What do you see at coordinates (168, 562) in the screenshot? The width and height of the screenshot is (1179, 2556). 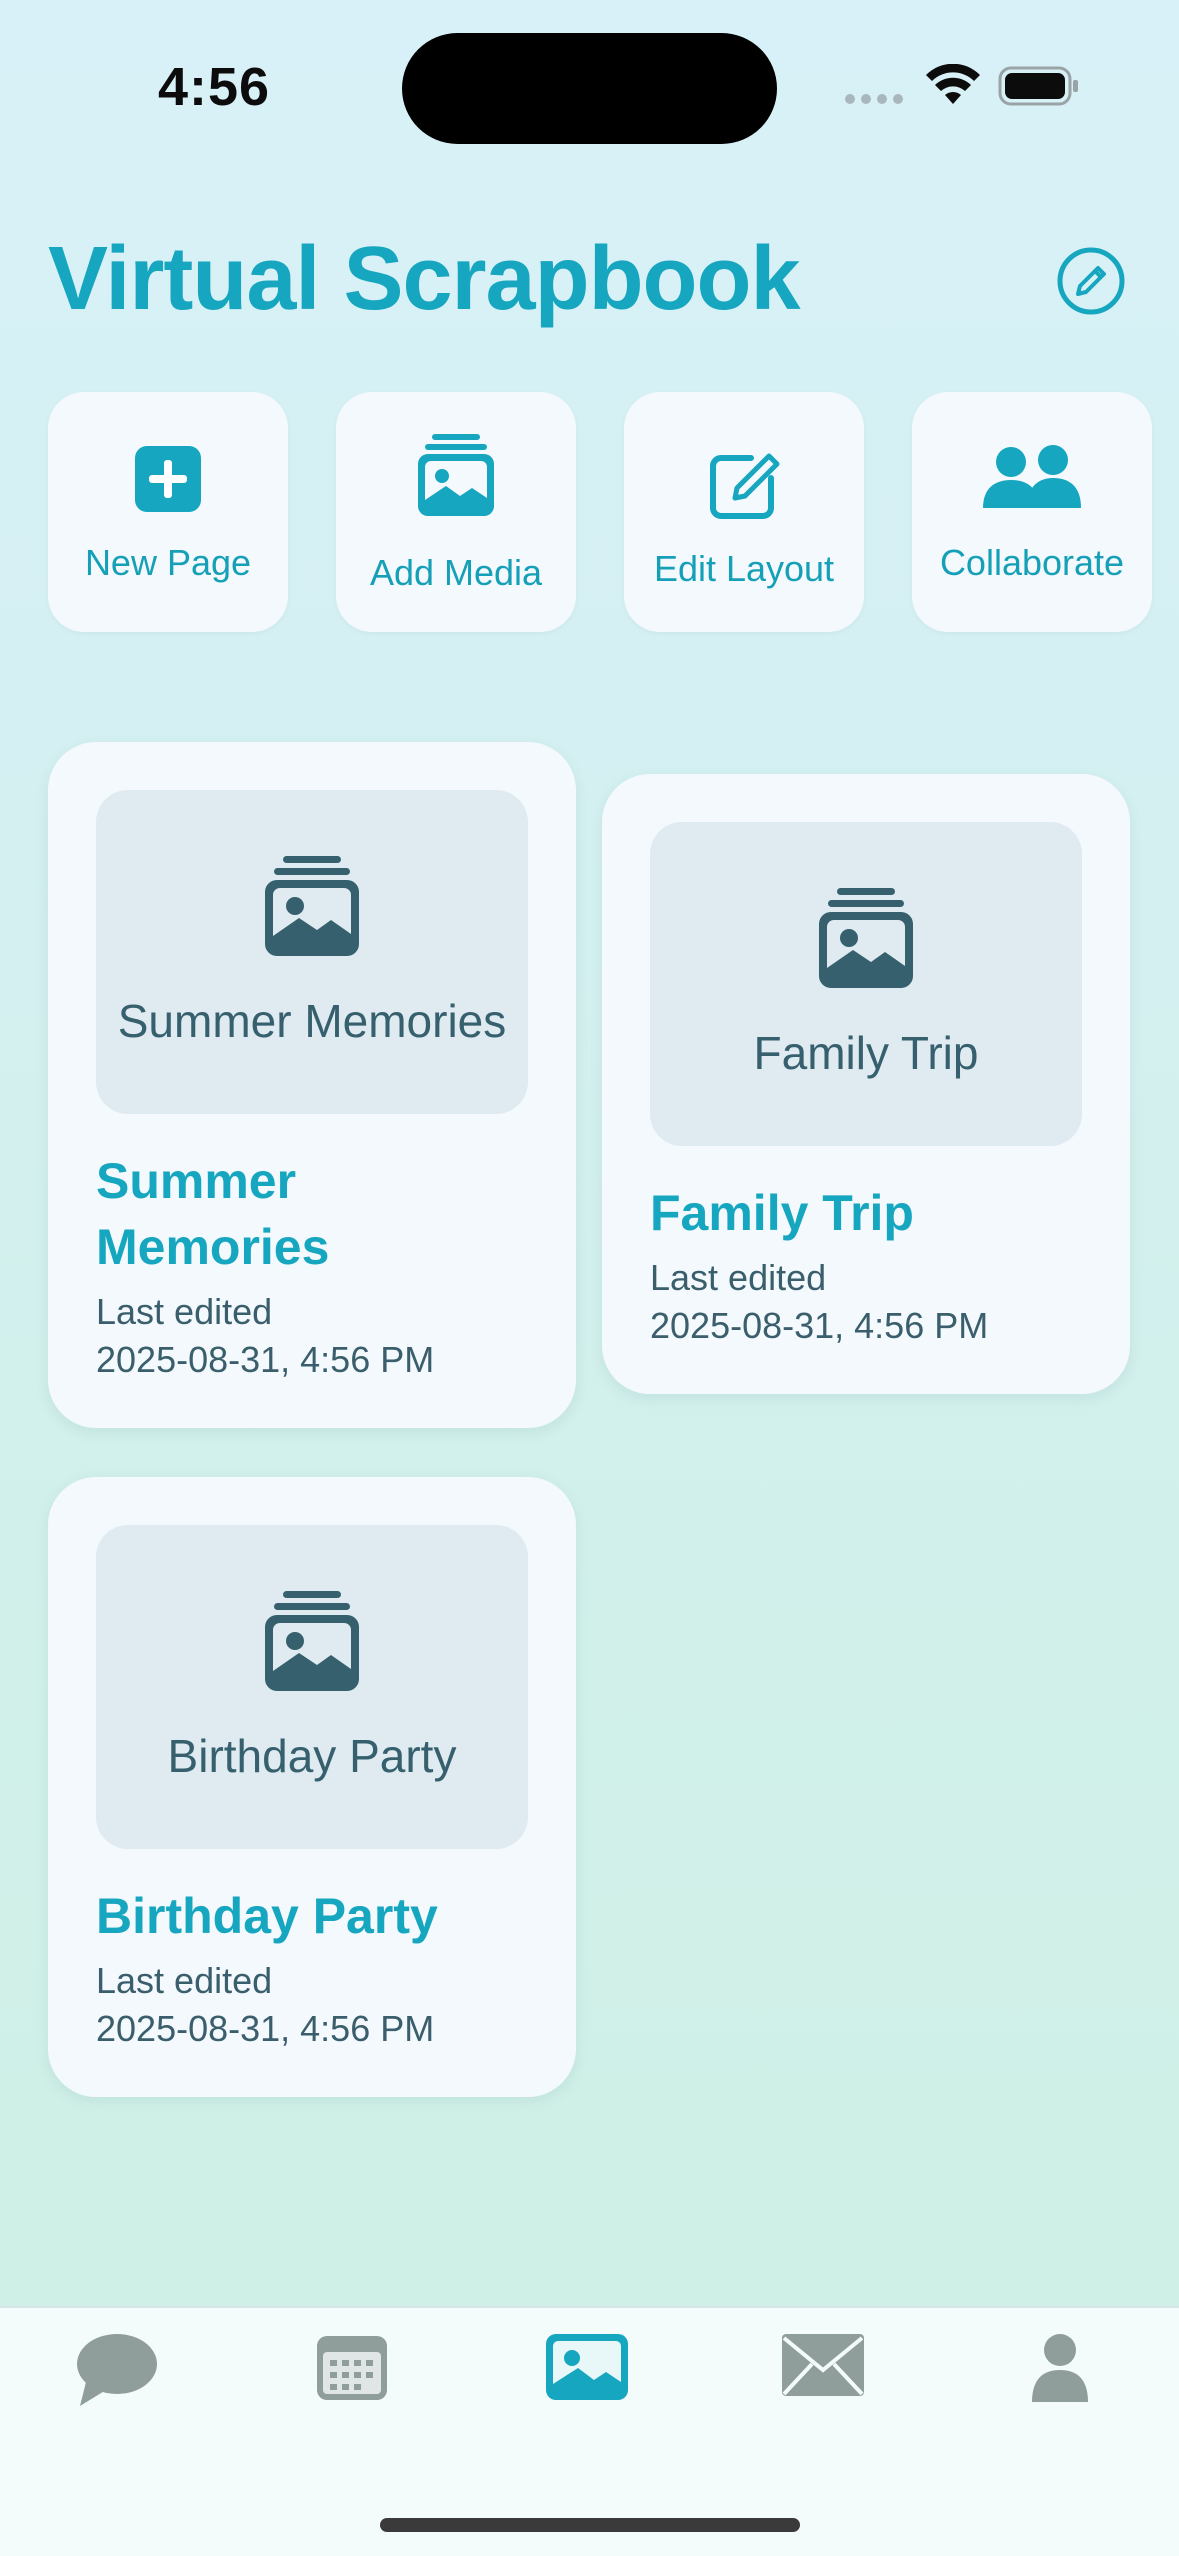 I see `new-page-label: New Page` at bounding box center [168, 562].